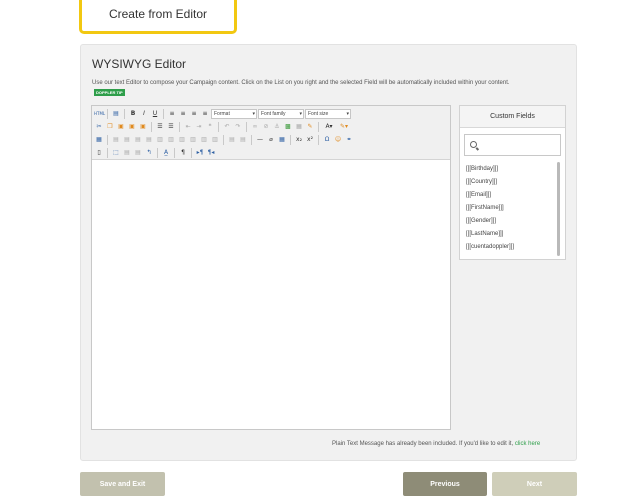 The image size is (640, 504). What do you see at coordinates (171, 127) in the screenshot?
I see `numbered-list-icon: ☰` at bounding box center [171, 127].